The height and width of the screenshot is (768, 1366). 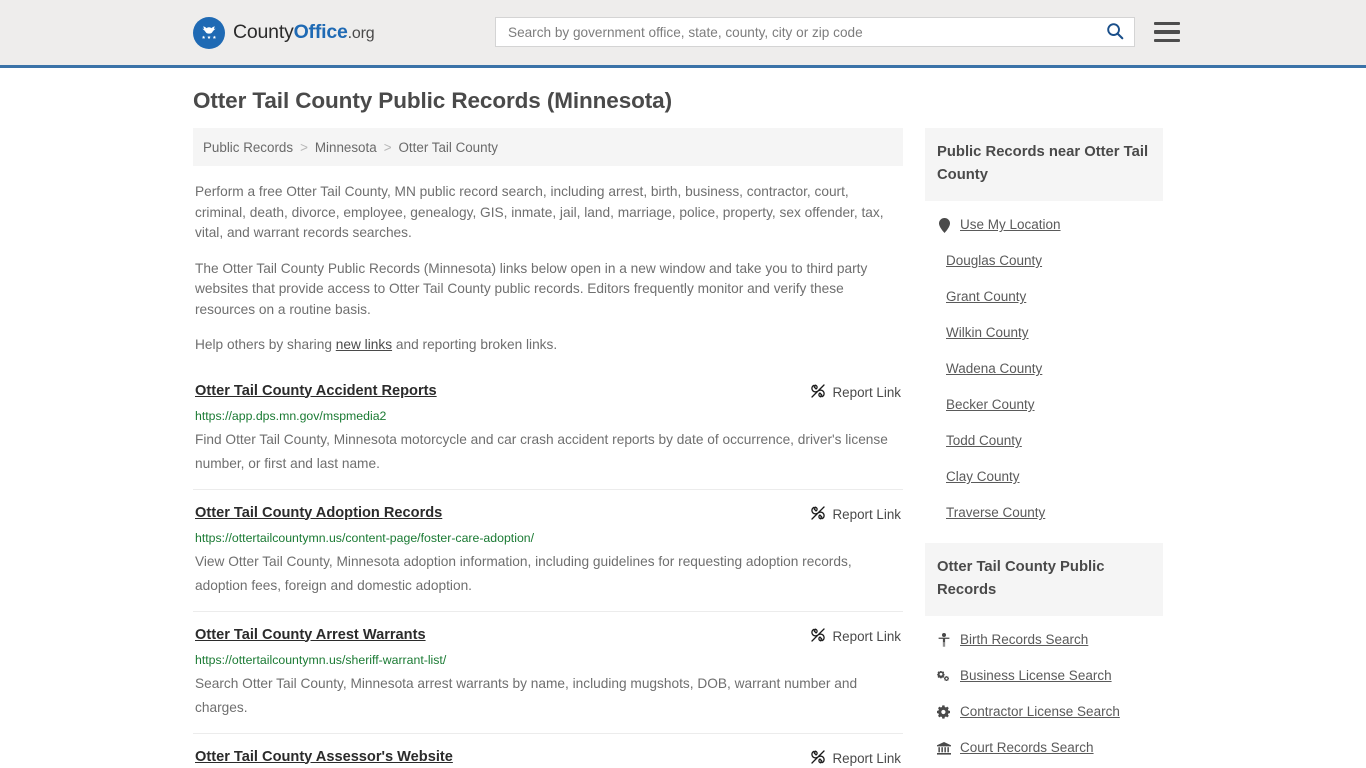 I want to click on sidebar-link-label: Use My Location, so click(x=1010, y=225).